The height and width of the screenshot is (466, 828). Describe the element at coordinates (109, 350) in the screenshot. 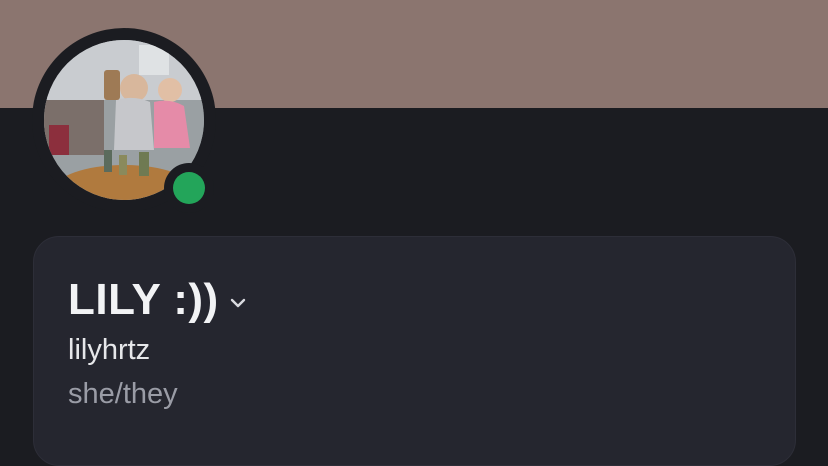

I see `username: lilyhrtz` at that location.